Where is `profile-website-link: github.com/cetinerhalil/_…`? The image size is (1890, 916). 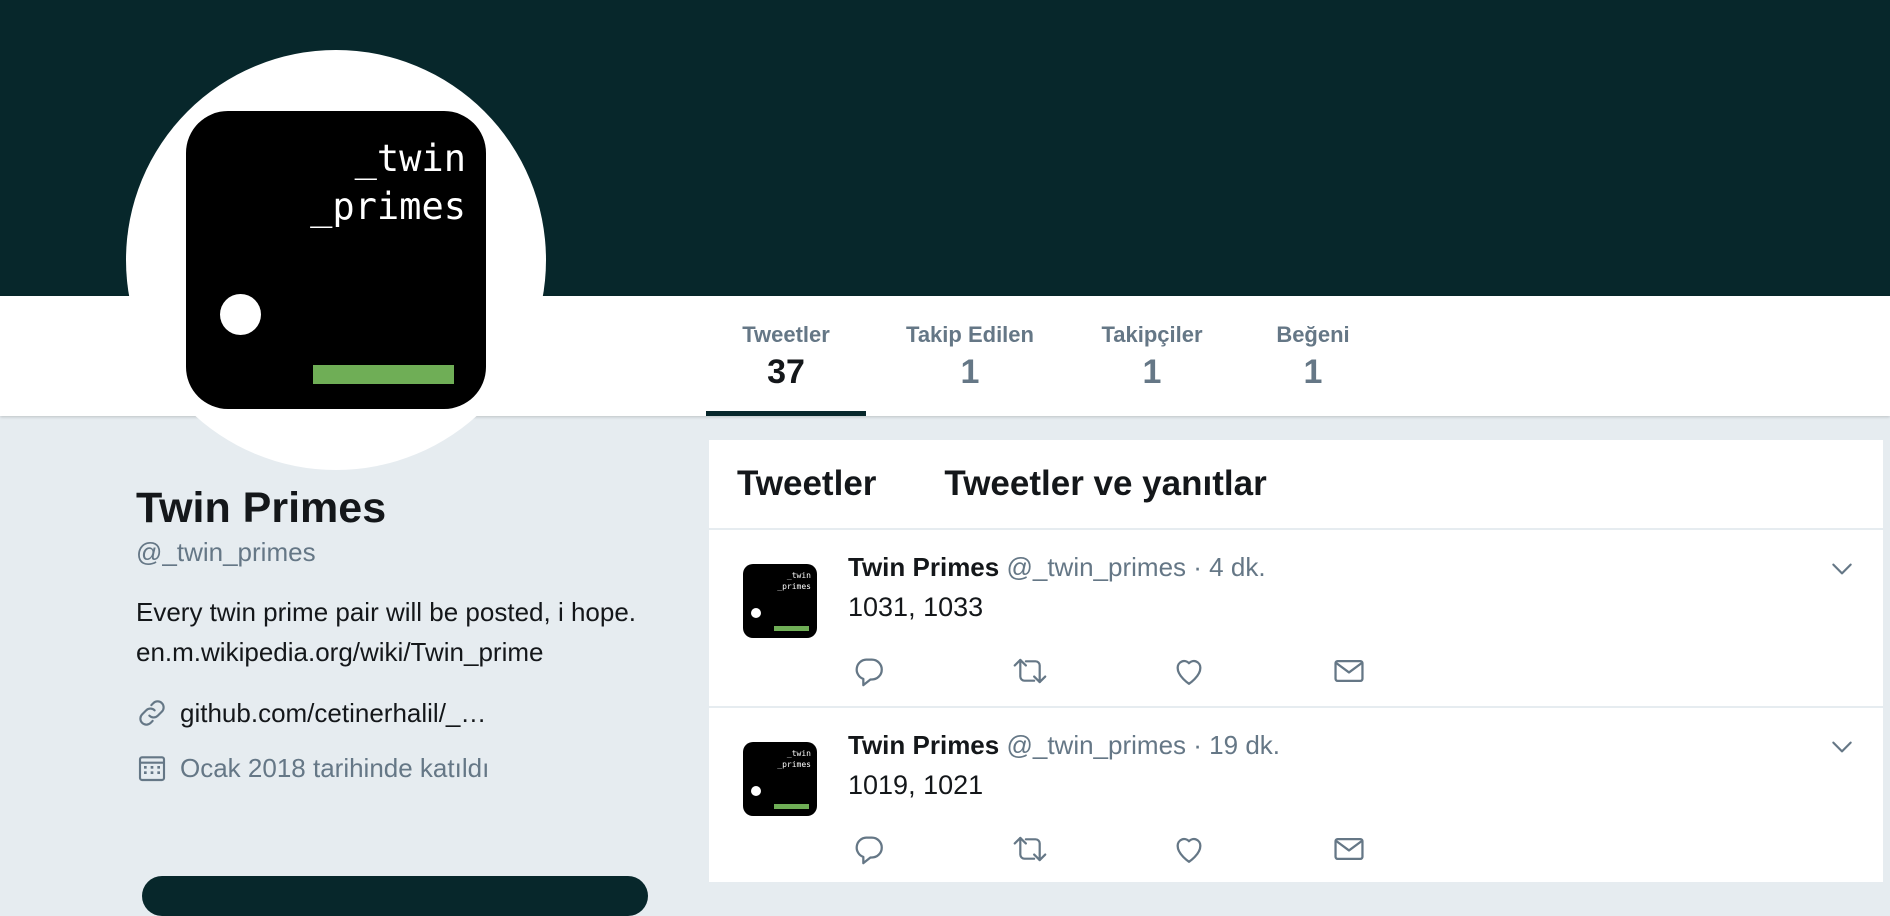 profile-website-link: github.com/cetinerhalil/_… is located at coordinates (333, 713).